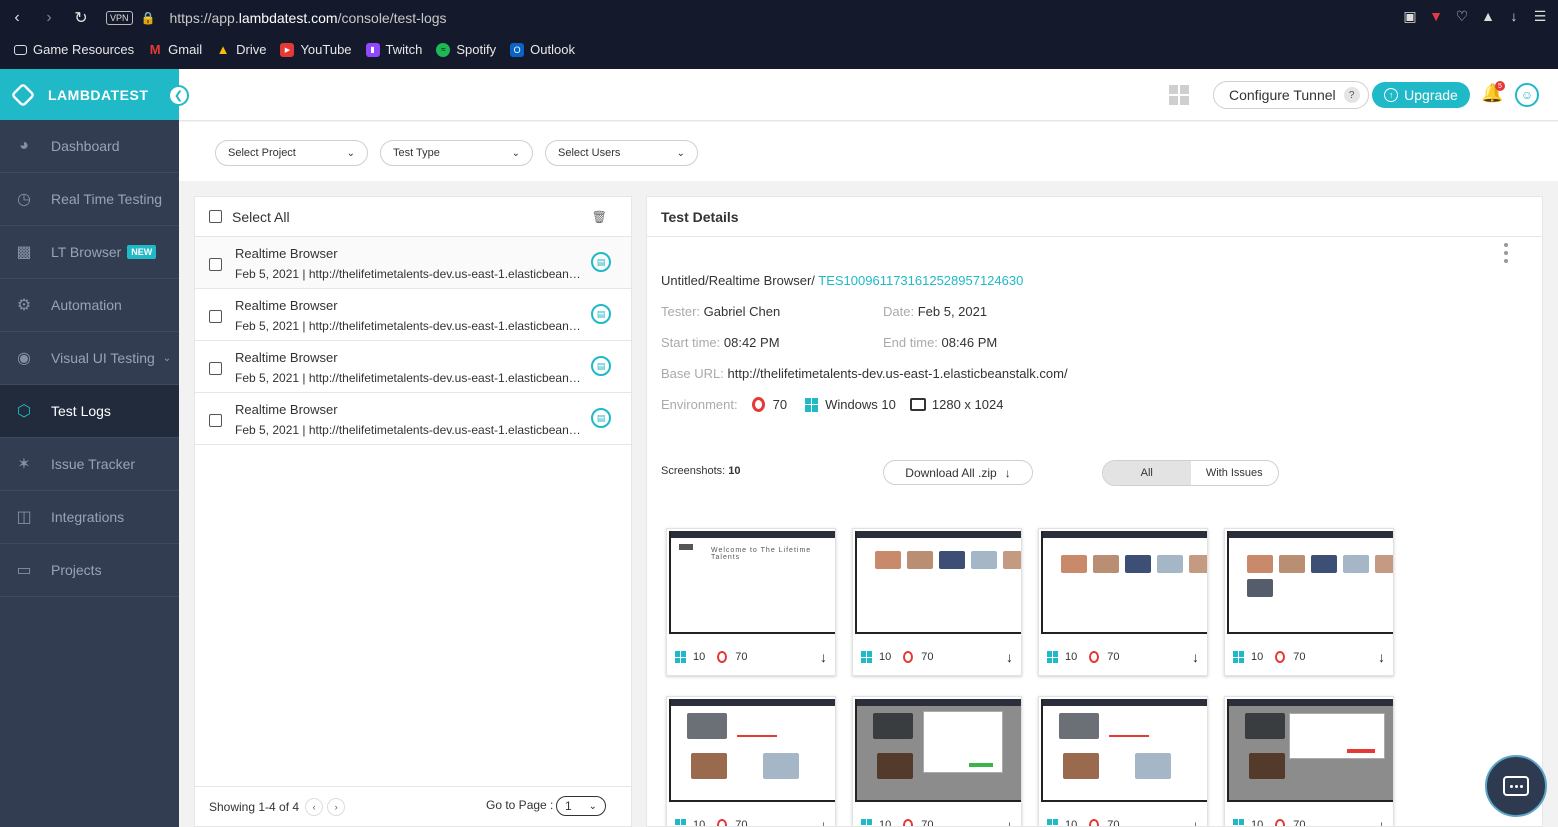 The width and height of the screenshot is (1558, 827). What do you see at coordinates (119, 18) in the screenshot?
I see `vpn-badge: VPN` at bounding box center [119, 18].